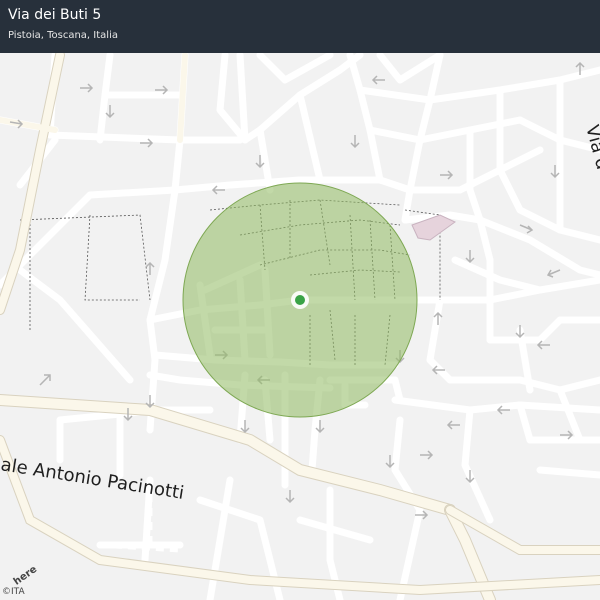  What do you see at coordinates (300, 26) in the screenshot?
I see `location-header: Via dei Buti 5 Pistoia, Toscana, Italia` at bounding box center [300, 26].